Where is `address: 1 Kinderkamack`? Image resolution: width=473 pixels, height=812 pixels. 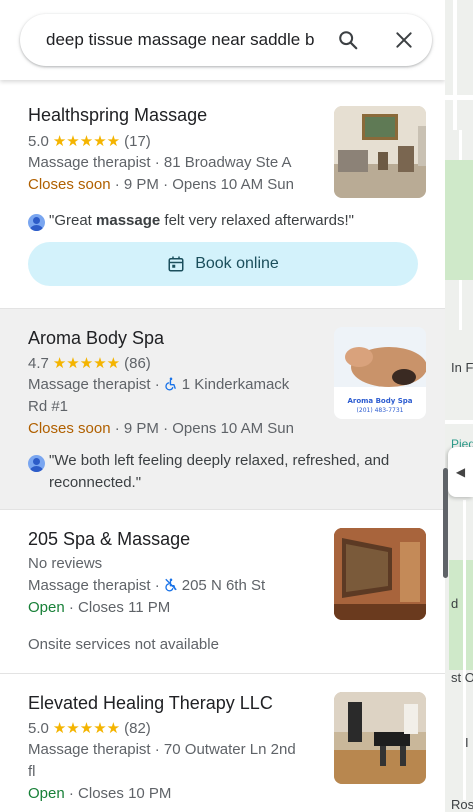 address: 1 Kinderkamack is located at coordinates (235, 384).